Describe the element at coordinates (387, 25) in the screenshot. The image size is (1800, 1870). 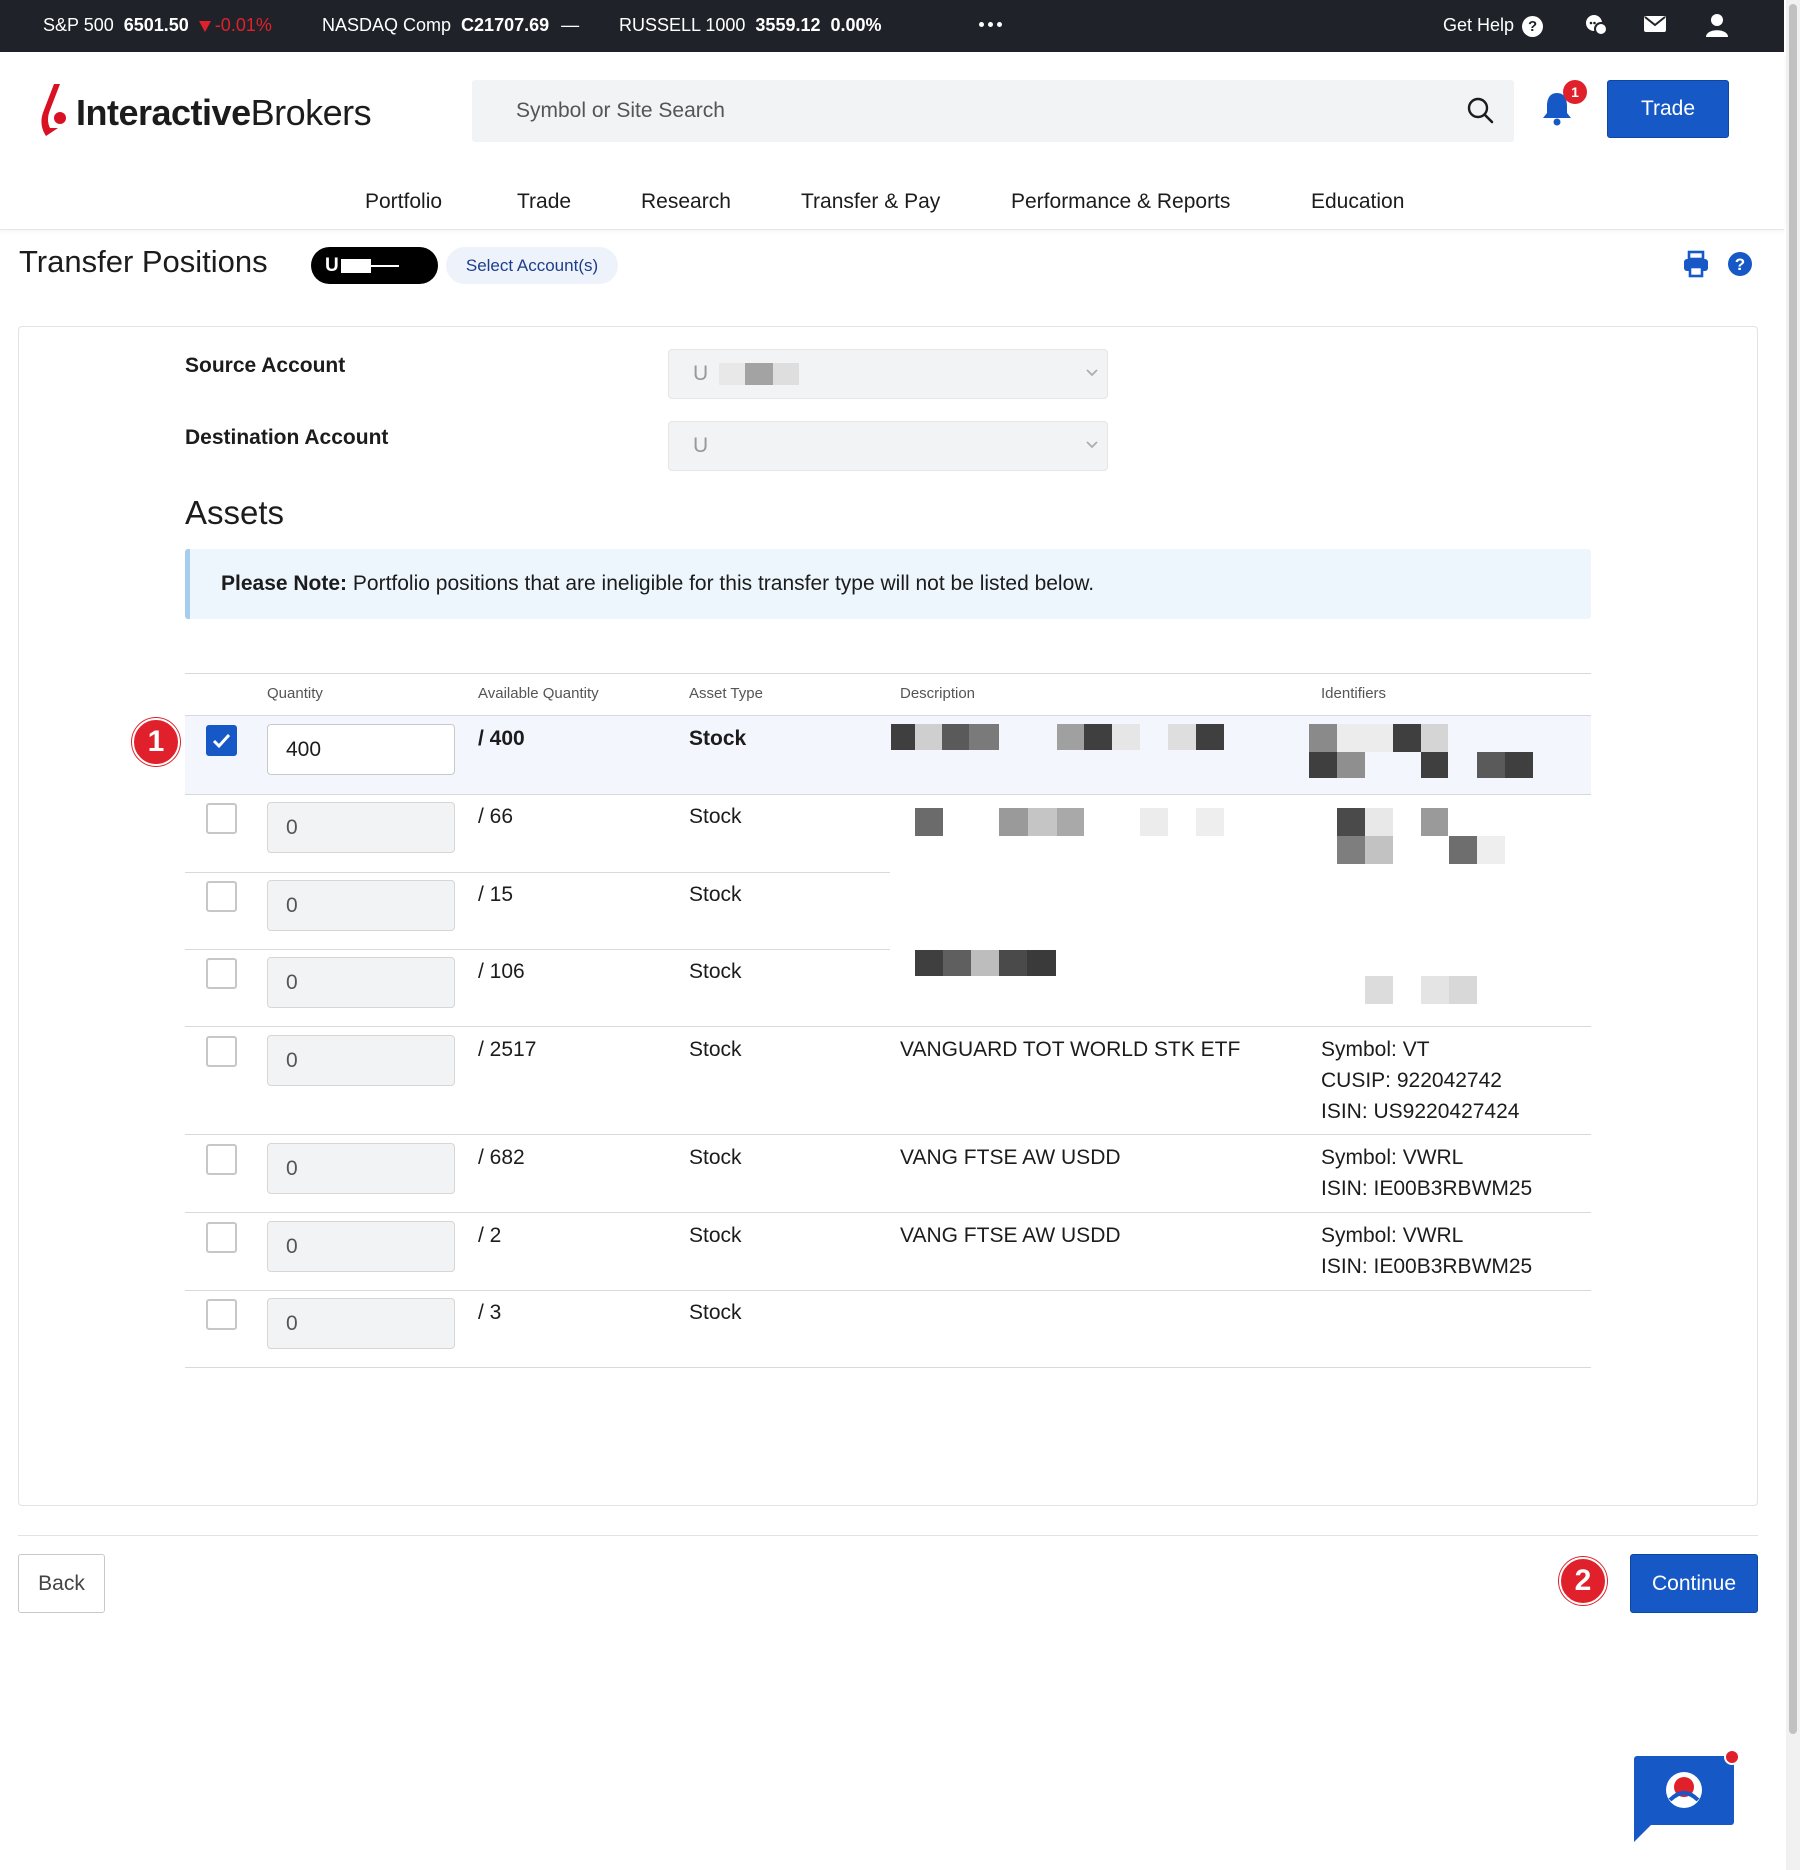
I see `ticker-name: NASDAQ Comp` at that location.